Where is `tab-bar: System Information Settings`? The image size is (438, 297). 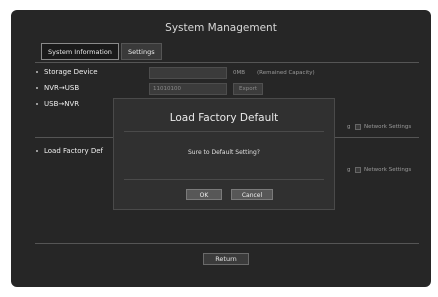 tab-bar: System Information Settings is located at coordinates (101, 52).